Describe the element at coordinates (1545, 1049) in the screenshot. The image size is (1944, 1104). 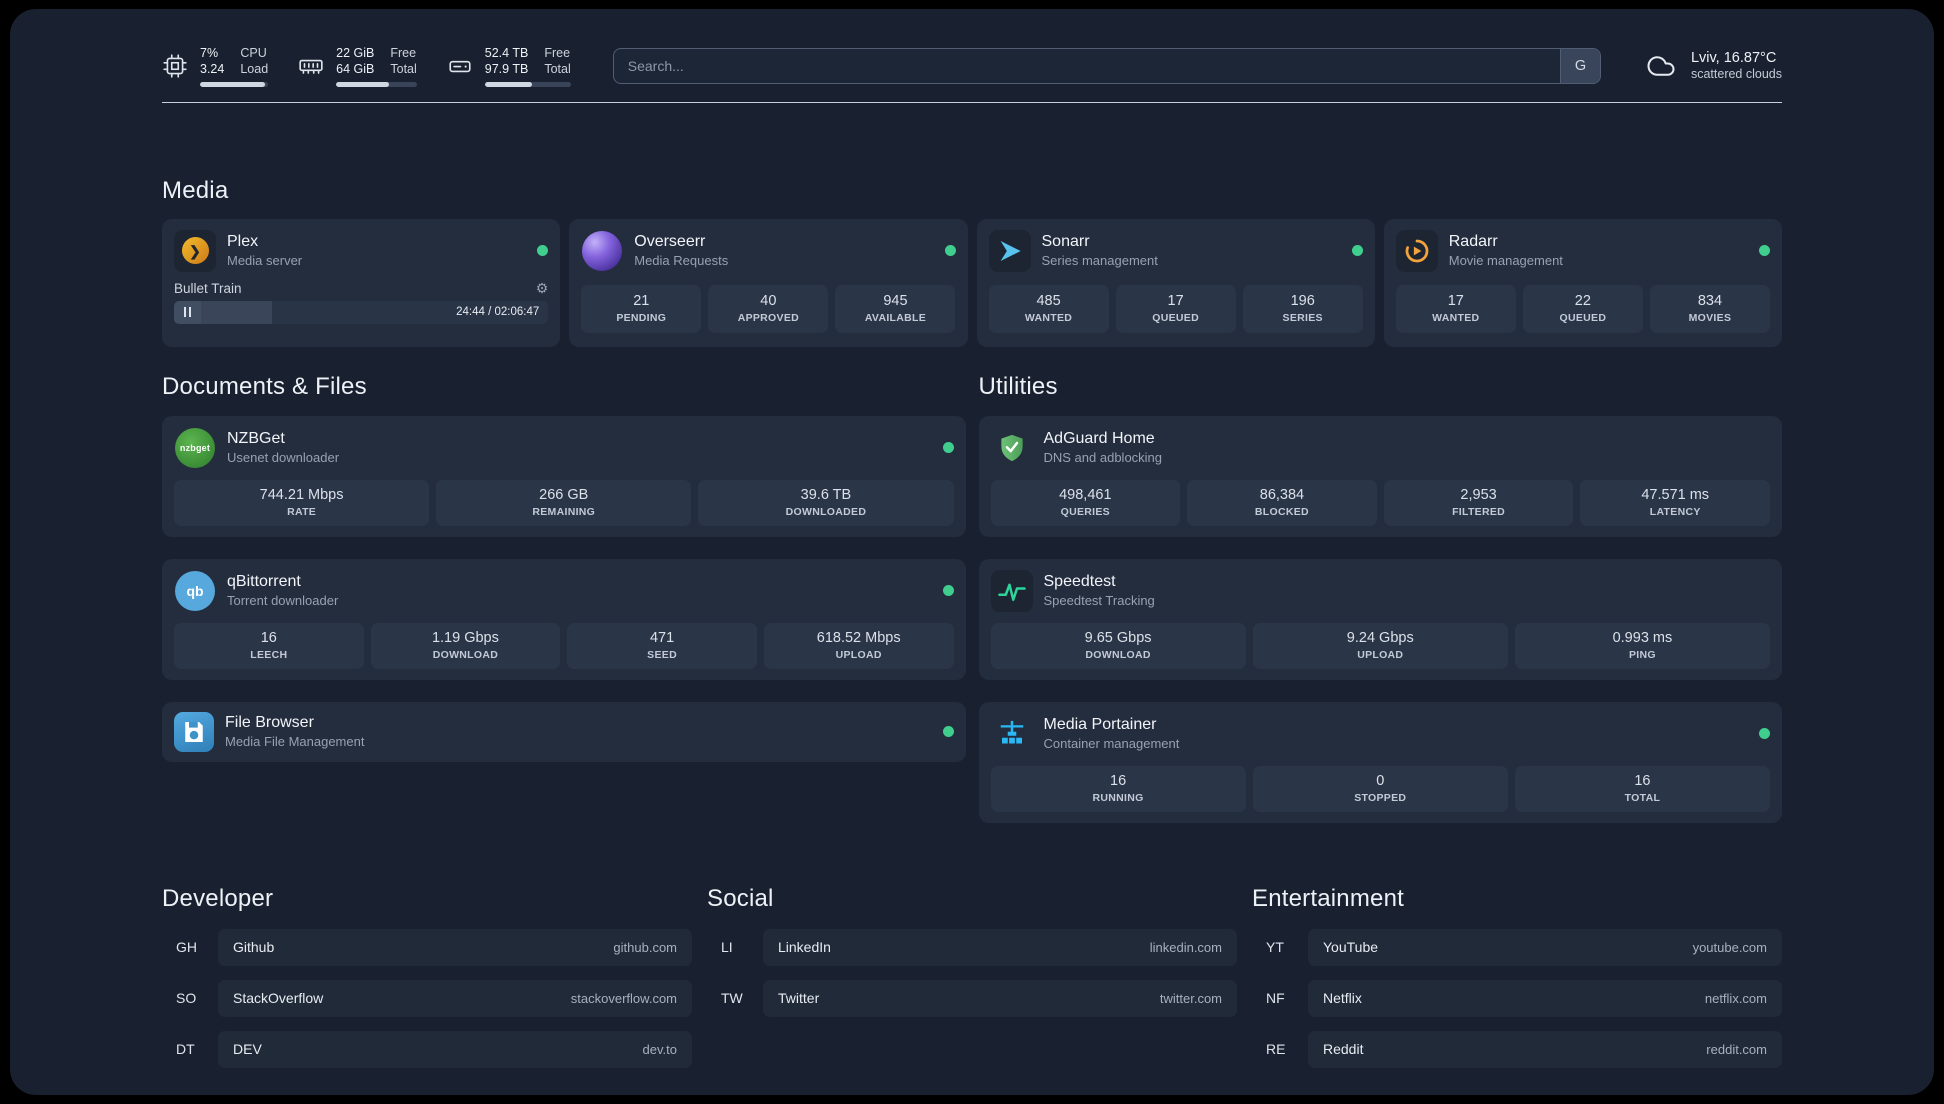
I see `bookmark-pill: Reddit reddit.com` at that location.